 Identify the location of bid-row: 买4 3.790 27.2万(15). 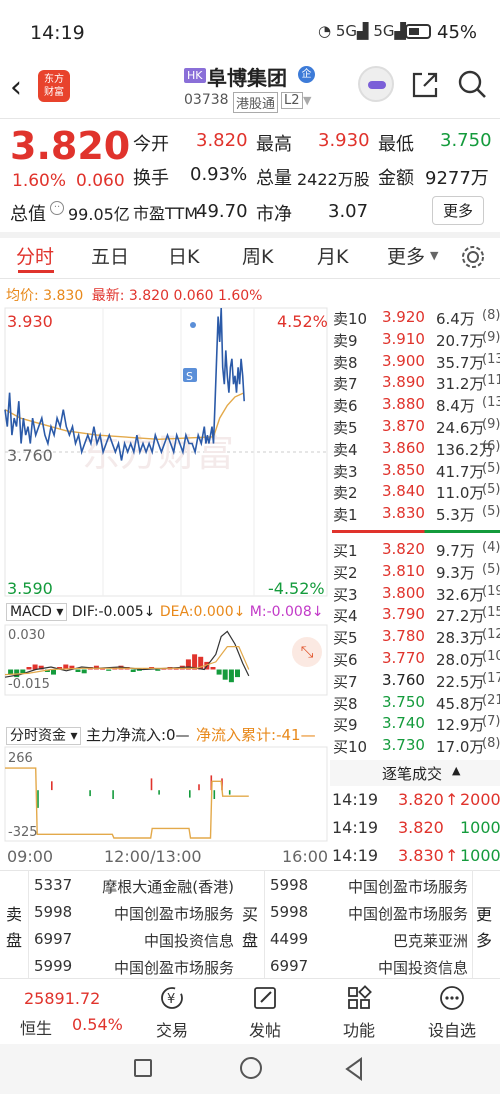
(416, 616).